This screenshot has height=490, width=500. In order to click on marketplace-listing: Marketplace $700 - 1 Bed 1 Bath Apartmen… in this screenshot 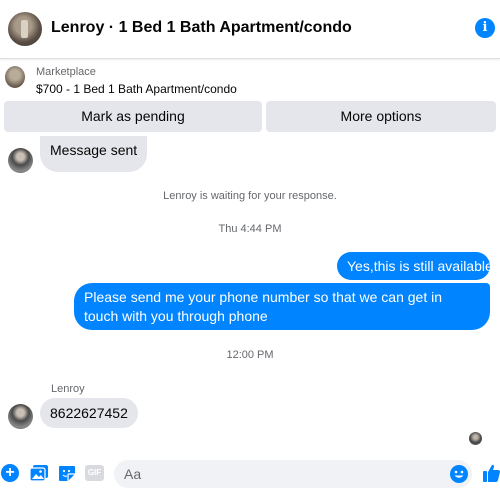, I will do `click(250, 80)`.